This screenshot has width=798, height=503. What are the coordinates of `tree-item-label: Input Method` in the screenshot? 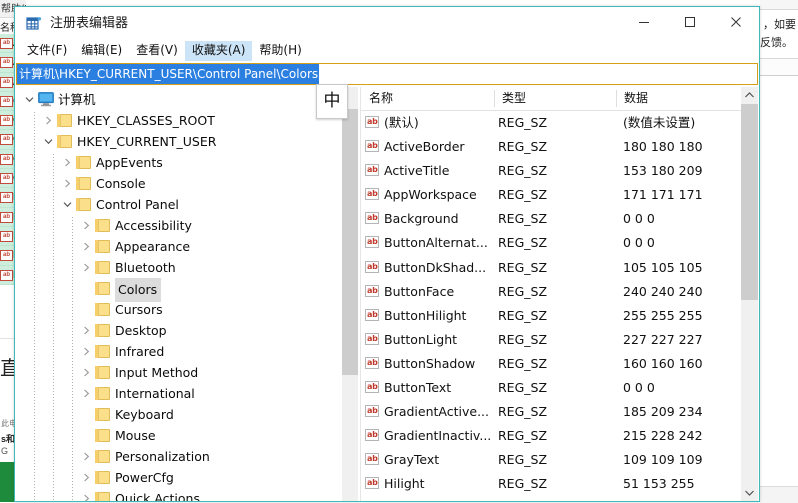 It's located at (156, 372).